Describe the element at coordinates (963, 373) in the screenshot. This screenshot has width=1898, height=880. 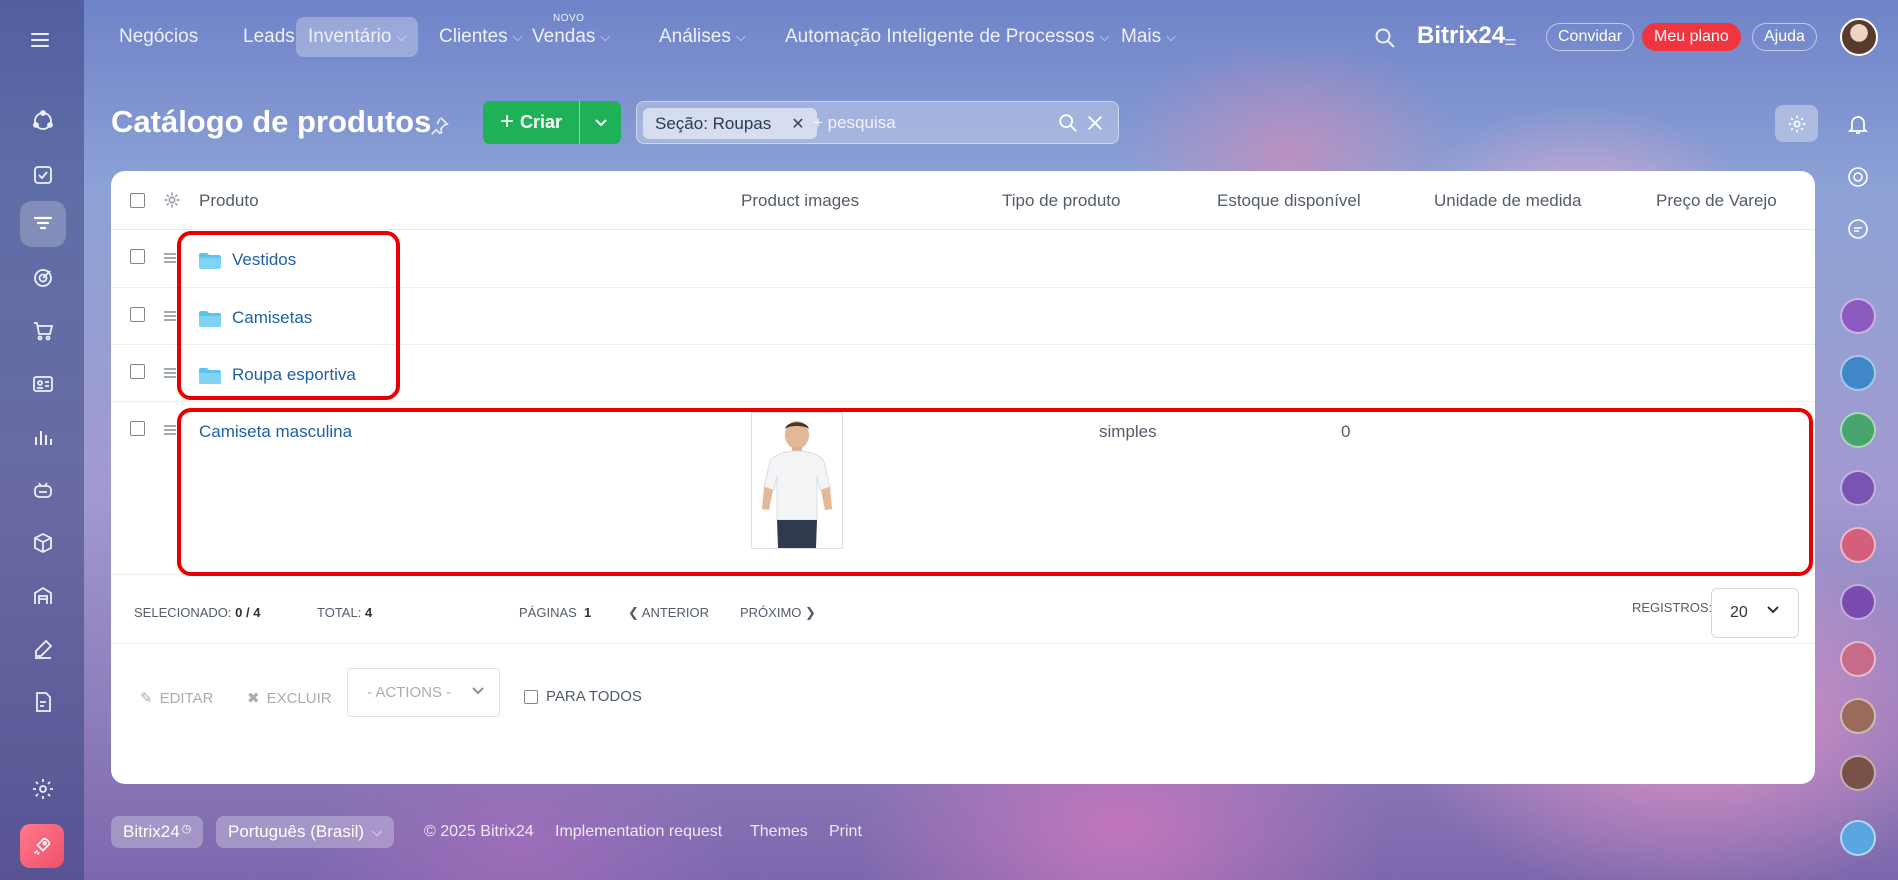
I see `table-row: Roupa esportiva` at that location.